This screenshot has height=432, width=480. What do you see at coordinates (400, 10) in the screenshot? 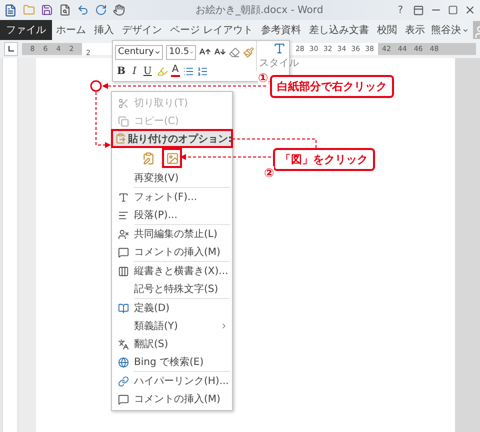
I see `help-button: ?` at bounding box center [400, 10].